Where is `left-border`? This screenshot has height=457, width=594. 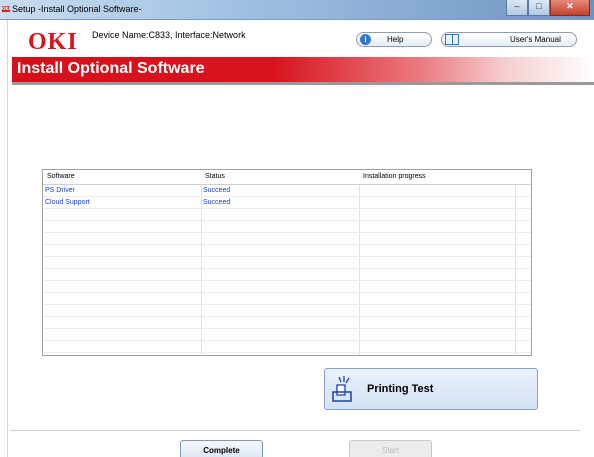 left-border is located at coordinates (4, 238).